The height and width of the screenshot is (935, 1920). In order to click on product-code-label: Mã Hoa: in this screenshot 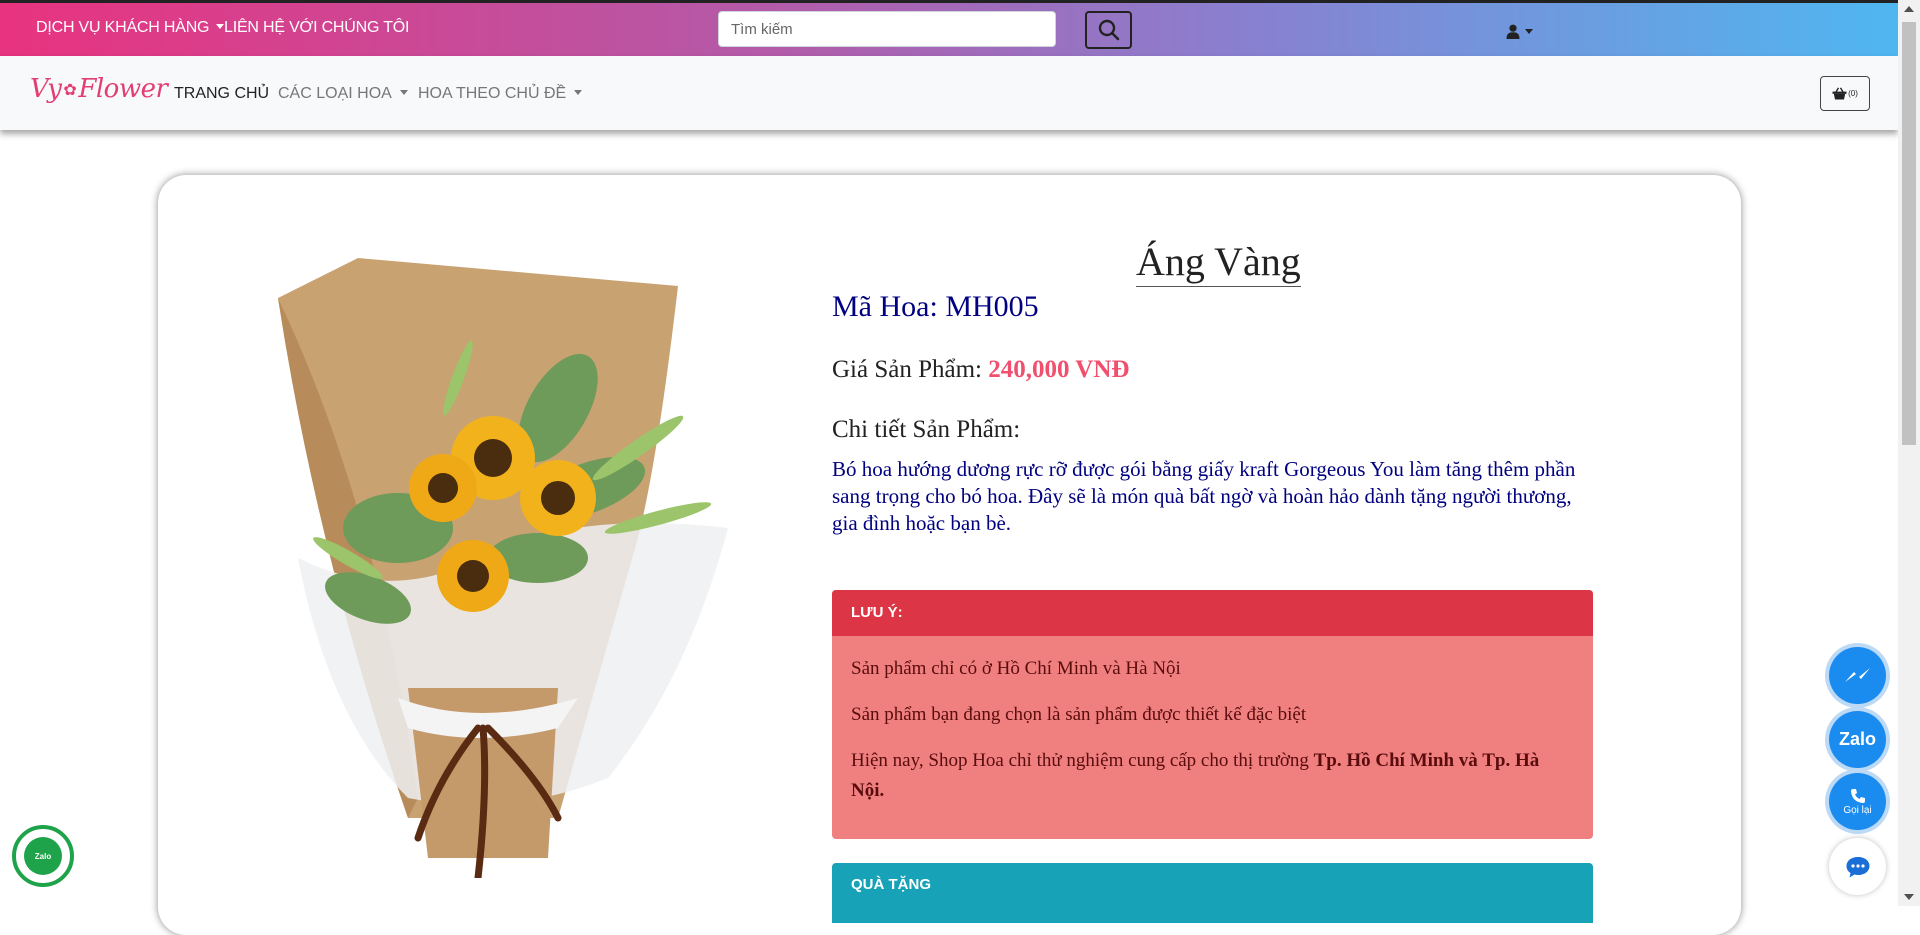, I will do `click(889, 306)`.